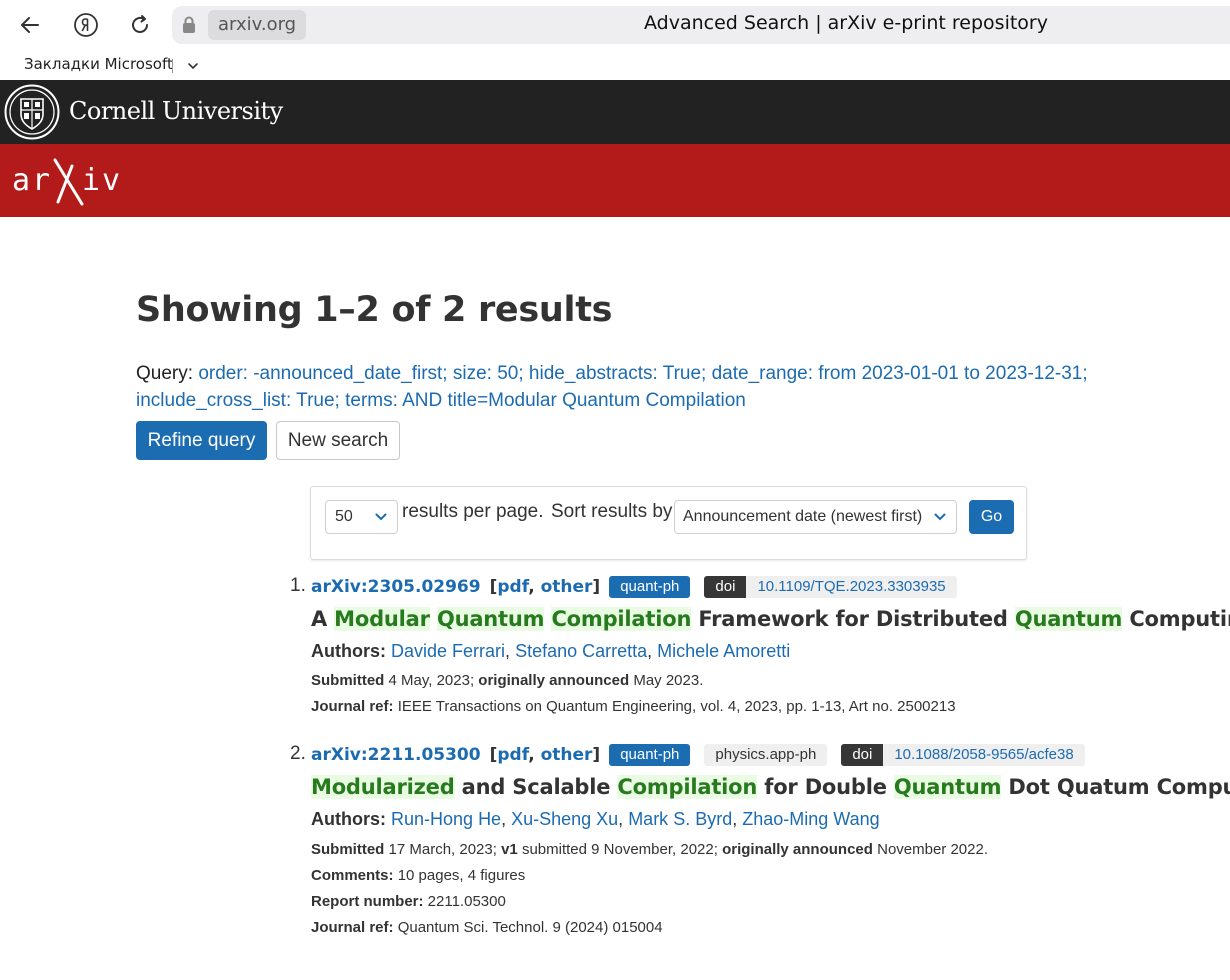 The width and height of the screenshot is (1230, 980). What do you see at coordinates (564, 819) in the screenshot?
I see `author-link: Xu-Sheng Xu` at bounding box center [564, 819].